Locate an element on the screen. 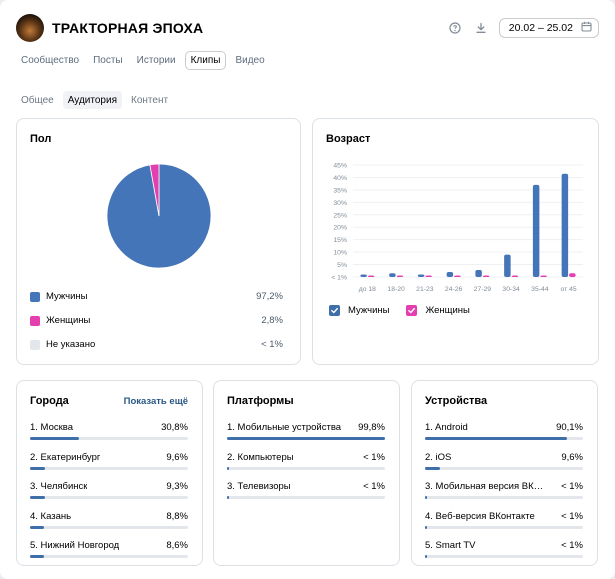 The width and height of the screenshot is (615, 579). list-item-label: 4. Казань is located at coordinates (51, 516).